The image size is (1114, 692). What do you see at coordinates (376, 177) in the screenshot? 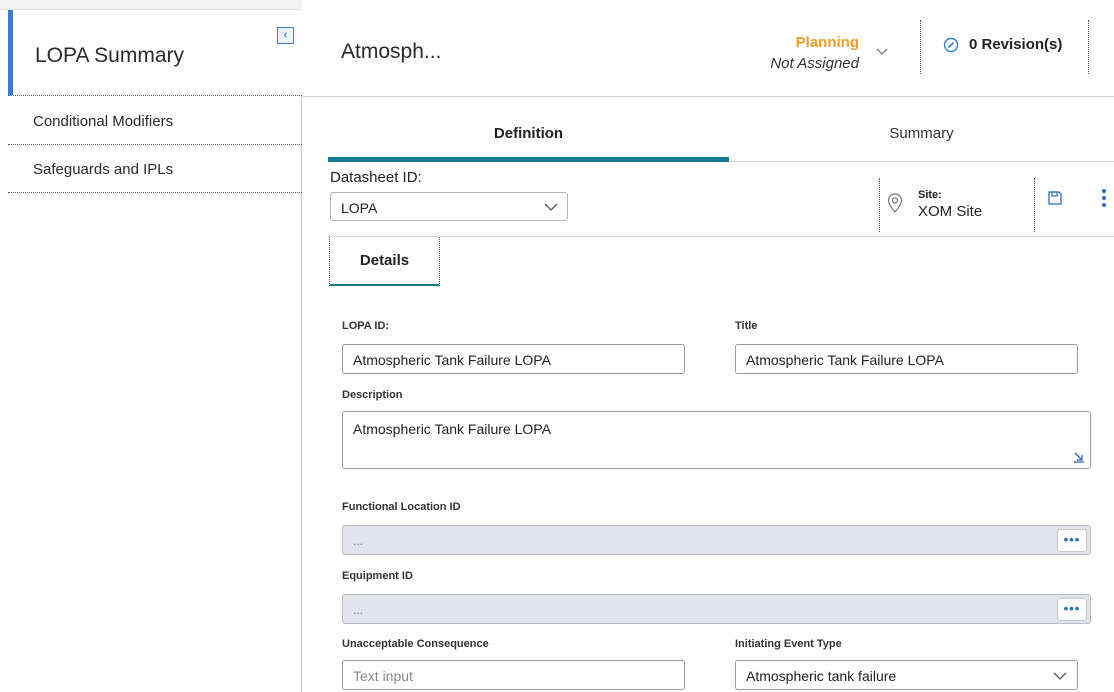
I see `datasheet-label: Datasheet ID:` at bounding box center [376, 177].